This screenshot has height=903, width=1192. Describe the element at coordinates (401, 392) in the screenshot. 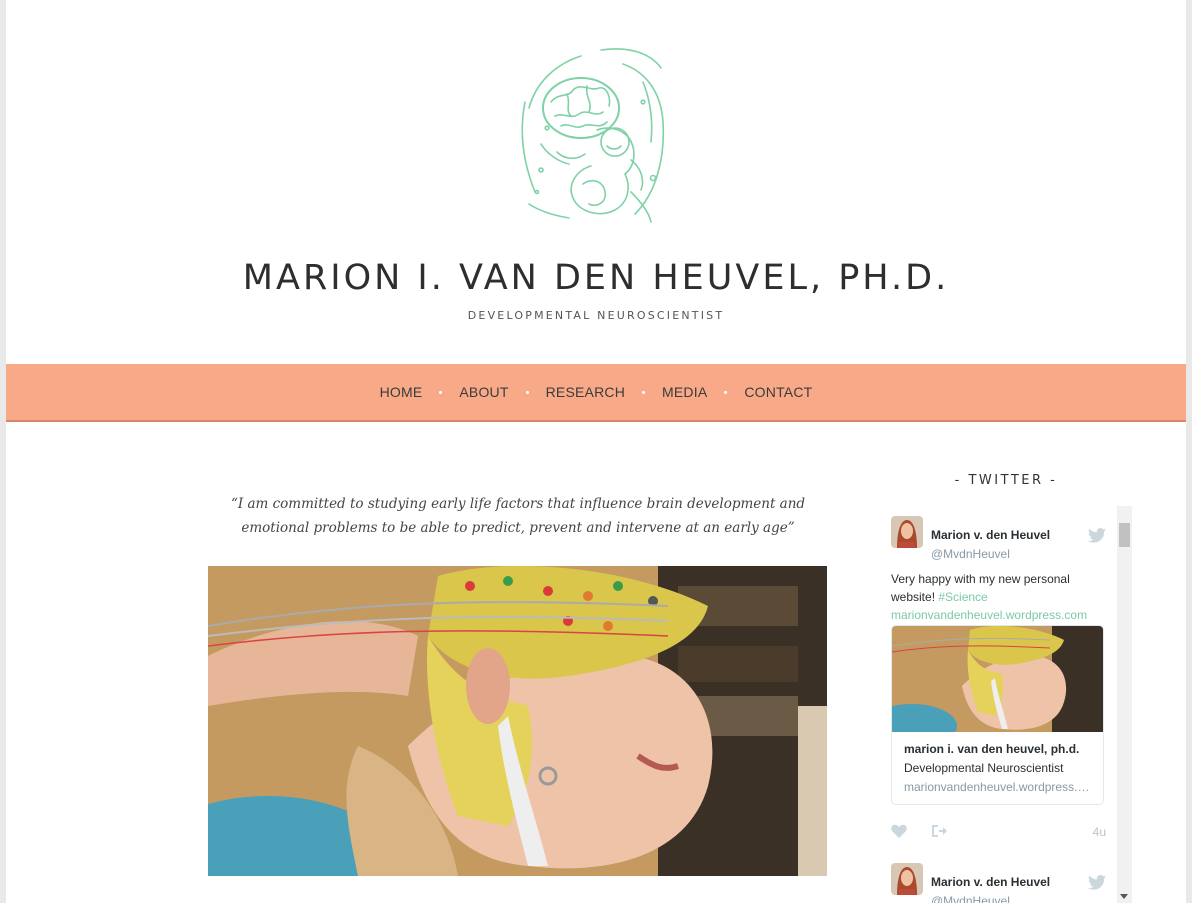

I see `nav-home: HOME` at that location.